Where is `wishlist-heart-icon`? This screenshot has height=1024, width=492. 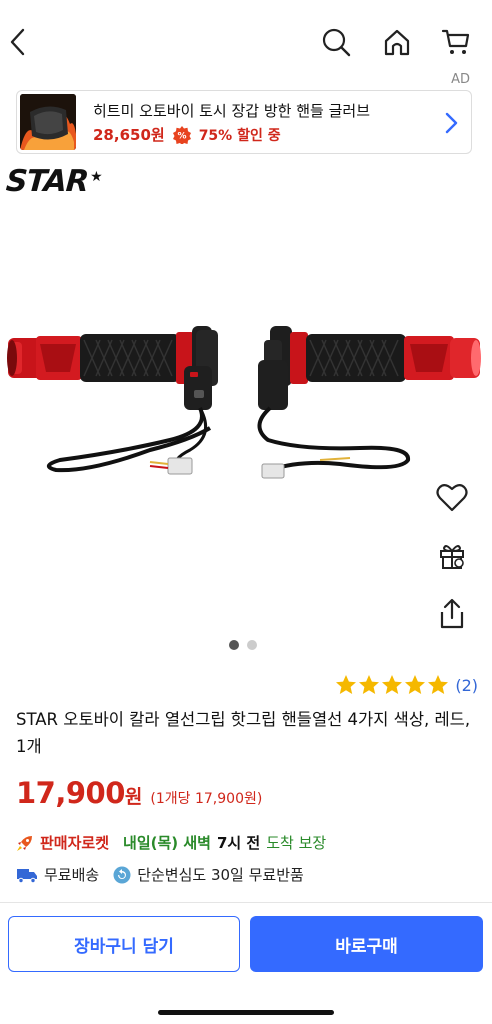 wishlist-heart-icon is located at coordinates (452, 498).